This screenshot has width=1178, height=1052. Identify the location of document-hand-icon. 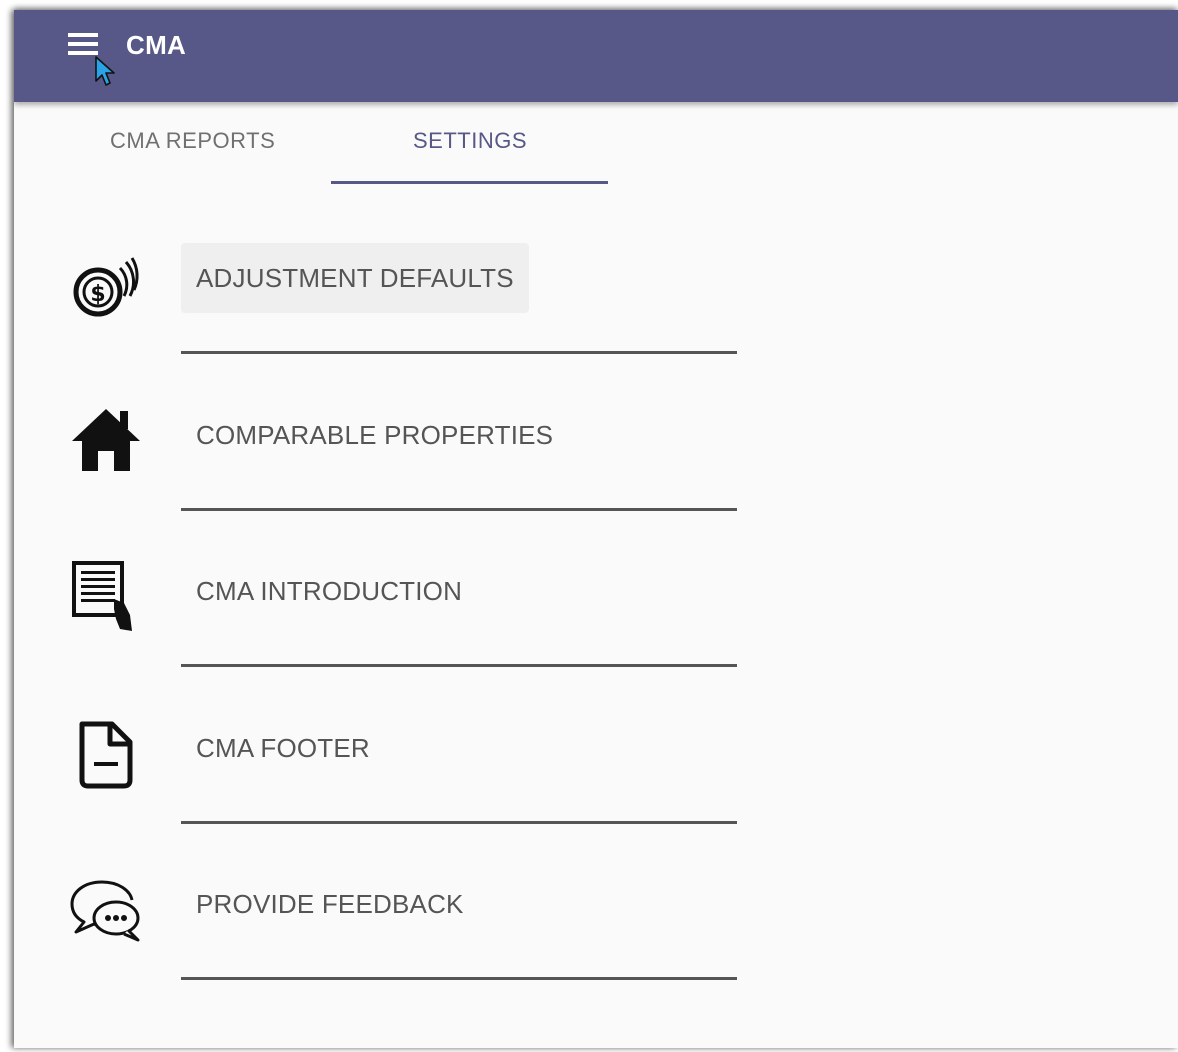
(102, 596).